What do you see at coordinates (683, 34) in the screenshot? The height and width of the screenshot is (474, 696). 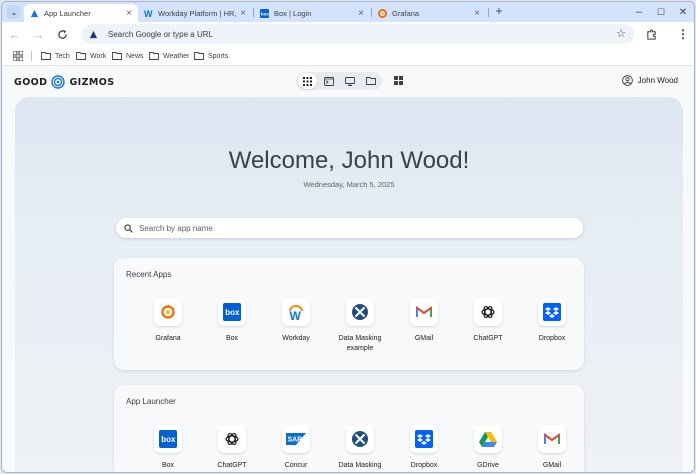 I see `browser-menu-button: ⋮` at bounding box center [683, 34].